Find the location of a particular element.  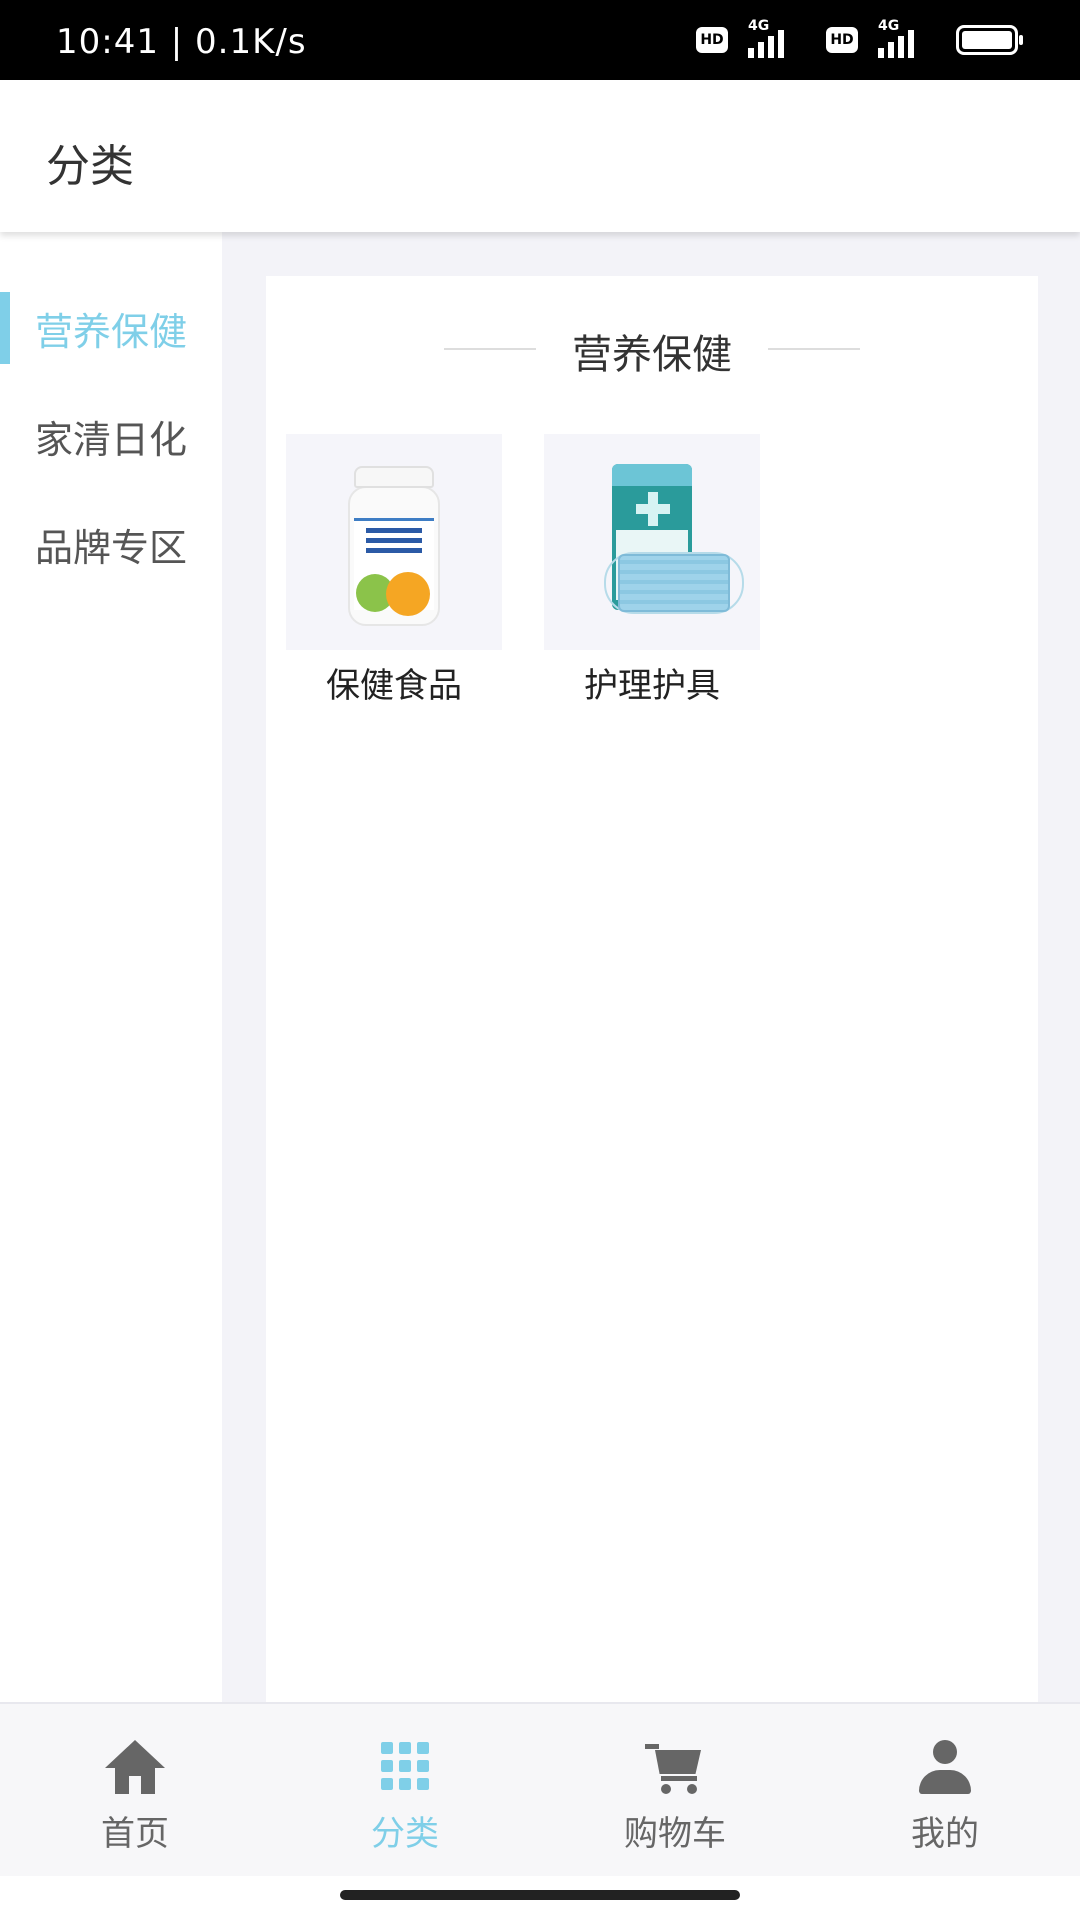

face-mask-icon is located at coordinates (652, 542).